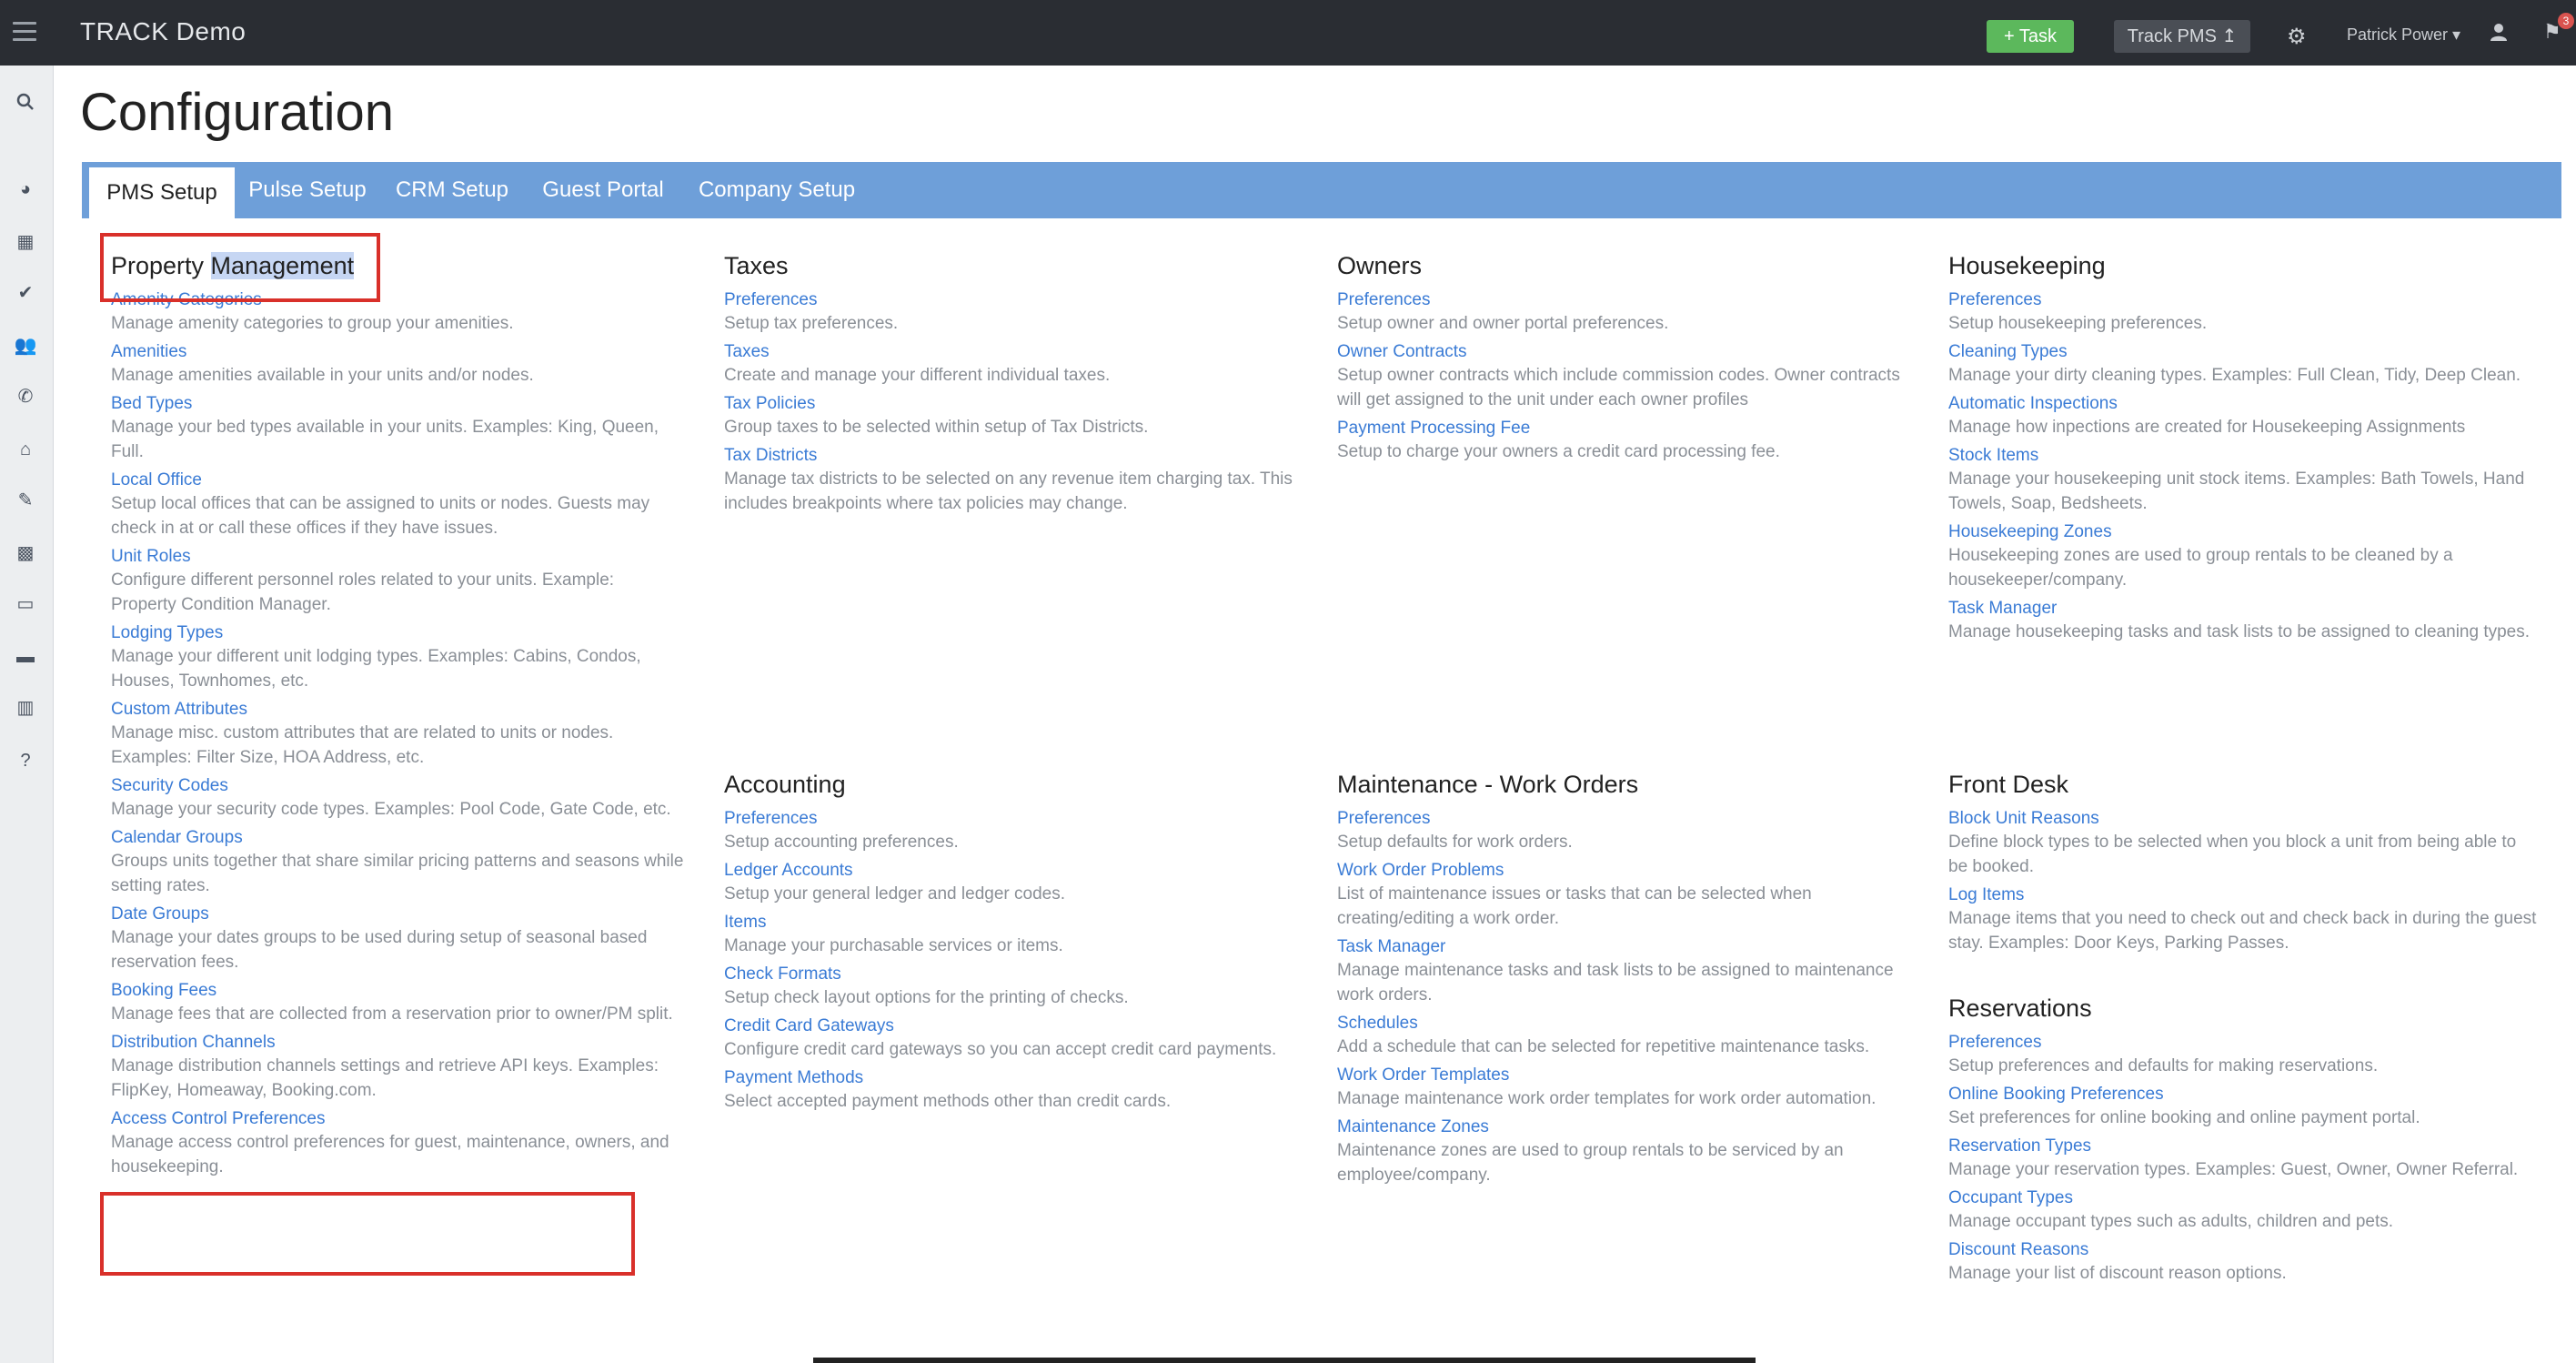 This screenshot has width=2576, height=1363. Describe the element at coordinates (397, 557) in the screenshot. I see `config-link: Unit Roles` at that location.